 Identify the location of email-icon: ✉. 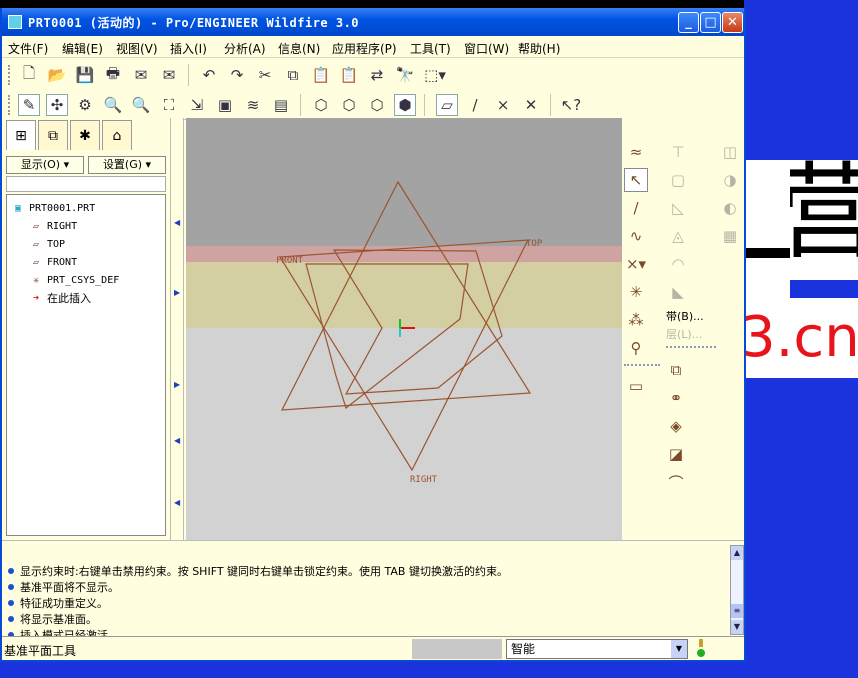
(141, 75).